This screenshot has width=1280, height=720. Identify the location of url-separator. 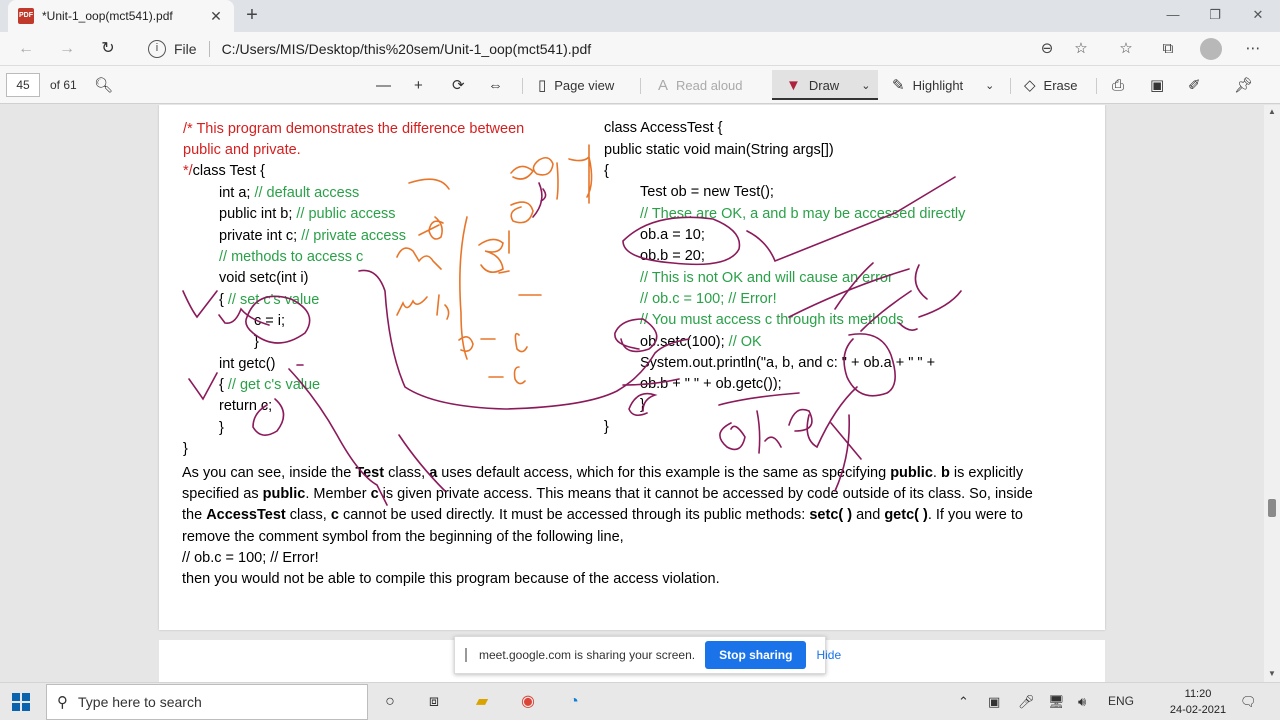
(209, 49).